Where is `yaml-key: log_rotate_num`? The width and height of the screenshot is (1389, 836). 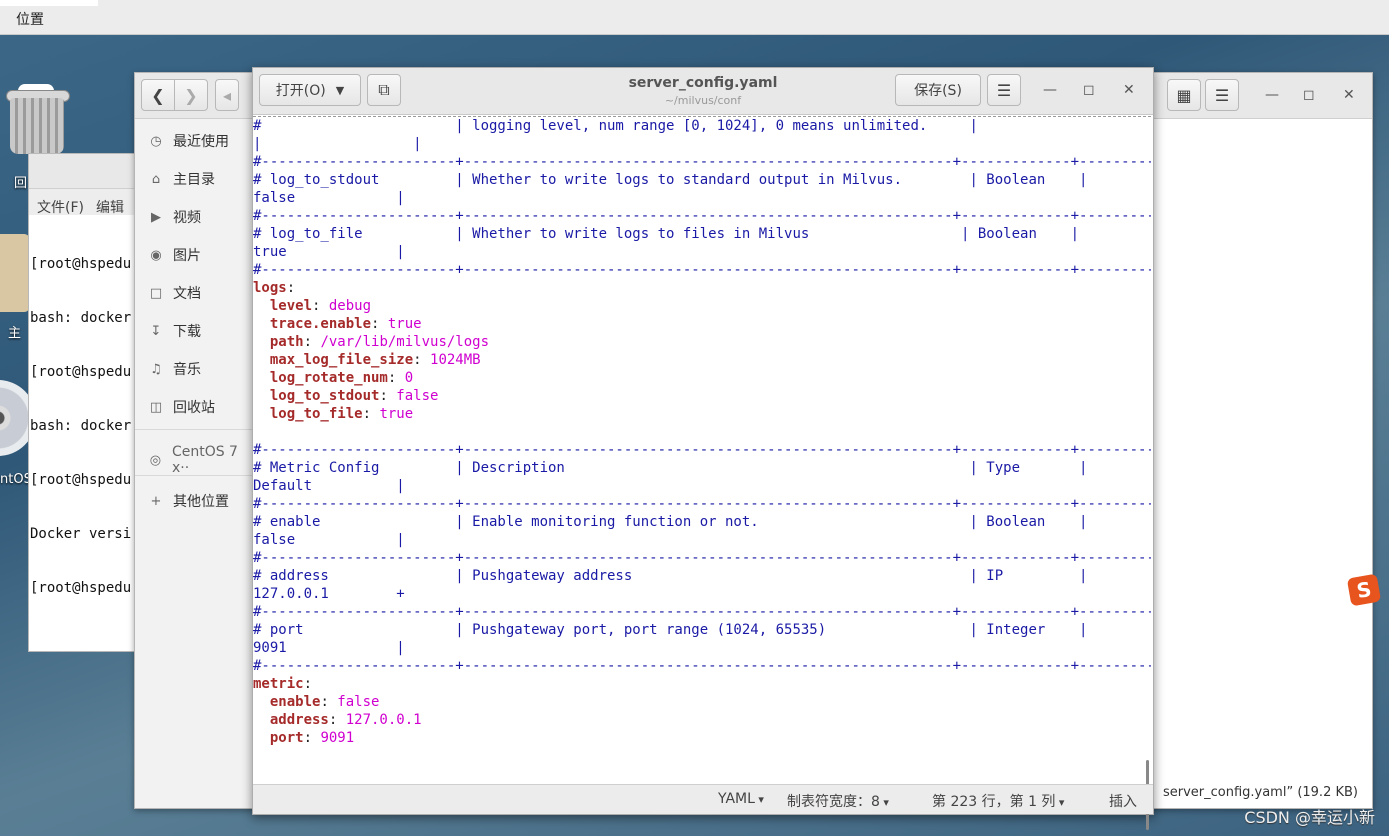 yaml-key: log_rotate_num is located at coordinates (320, 378).